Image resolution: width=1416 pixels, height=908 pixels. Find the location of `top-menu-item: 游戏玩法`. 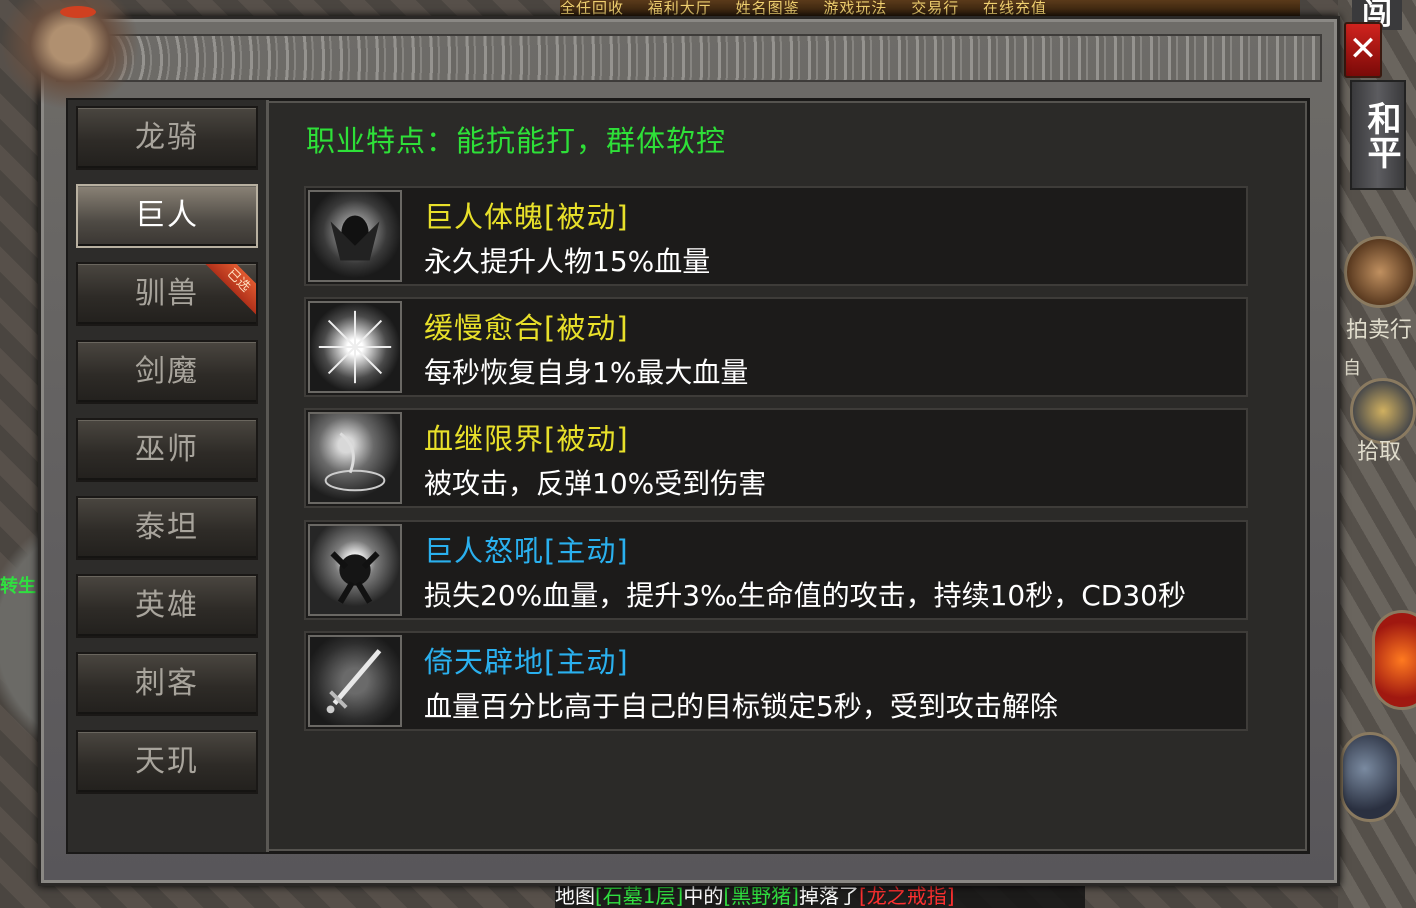

top-menu-item: 游戏玩法 is located at coordinates (855, 8).